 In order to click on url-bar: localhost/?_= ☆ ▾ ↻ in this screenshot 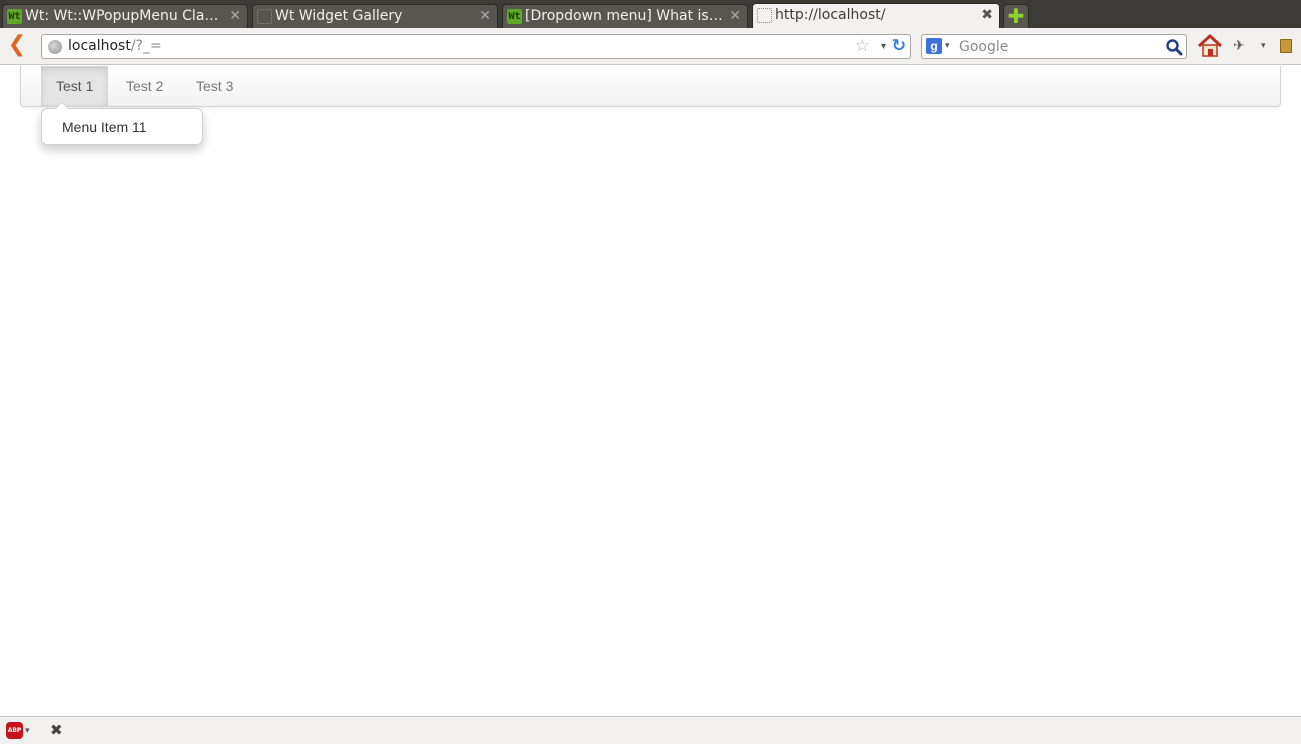, I will do `click(476, 46)`.